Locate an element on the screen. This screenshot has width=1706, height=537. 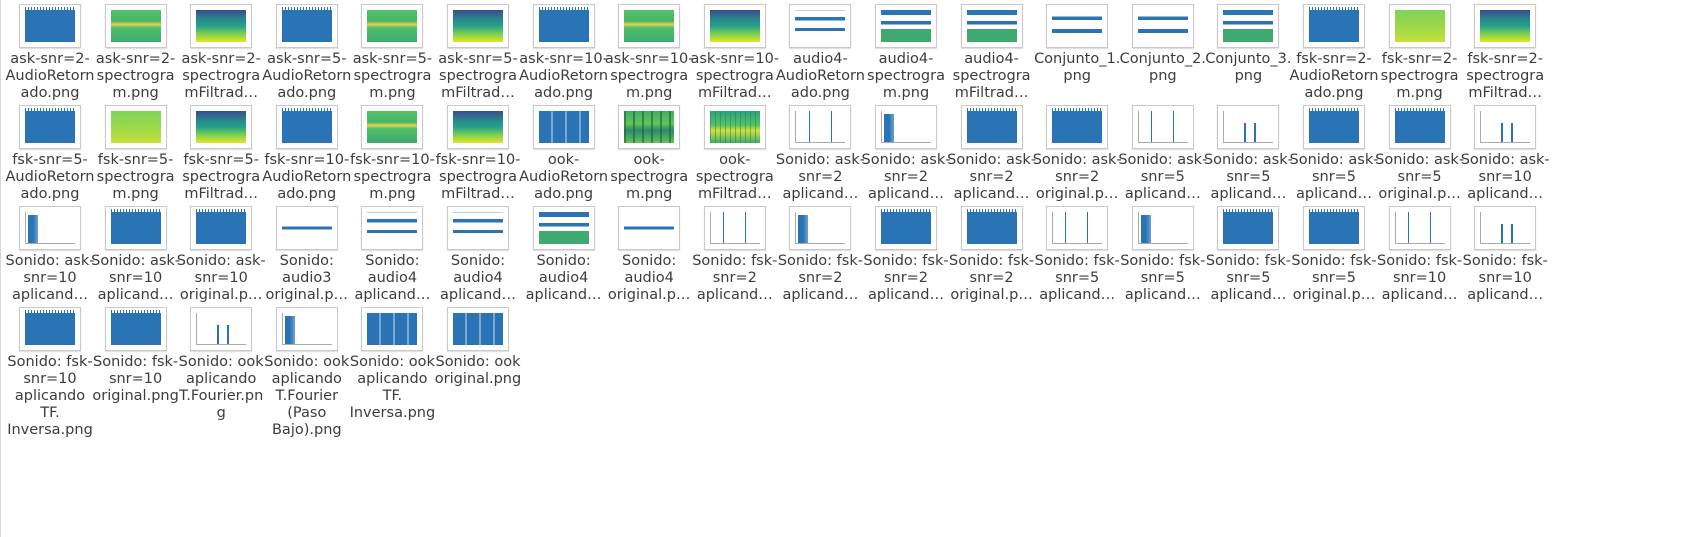
file-item: Conjunto_1.png is located at coordinates (1077, 44).